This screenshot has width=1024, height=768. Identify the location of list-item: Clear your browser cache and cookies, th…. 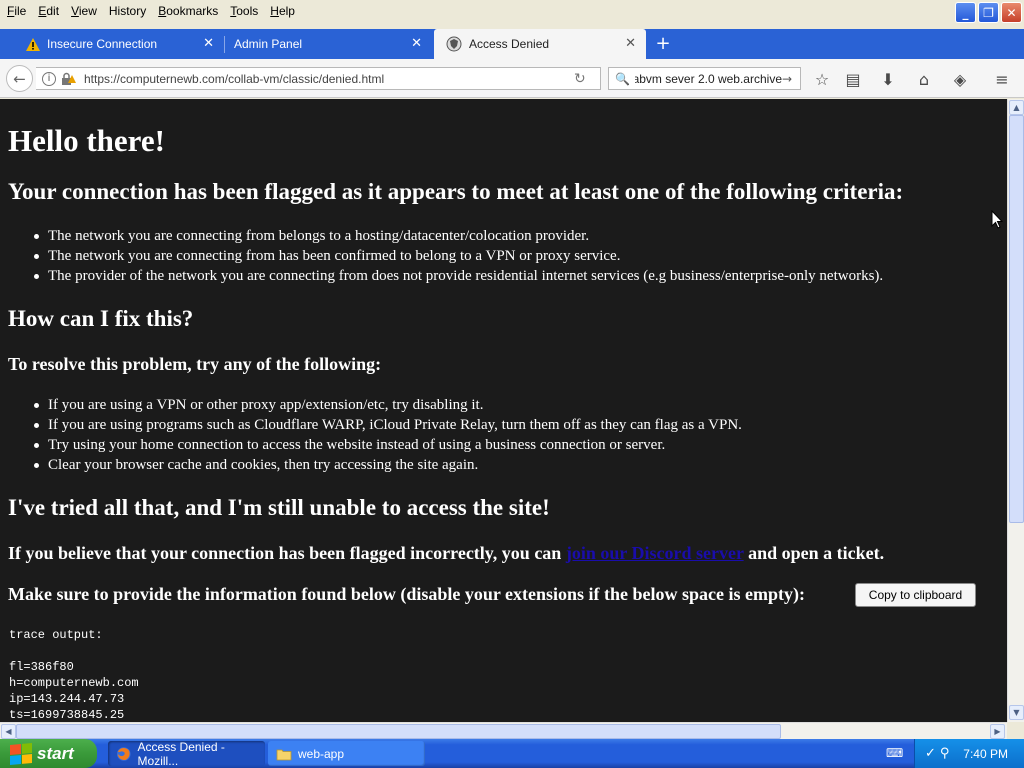
(388, 465).